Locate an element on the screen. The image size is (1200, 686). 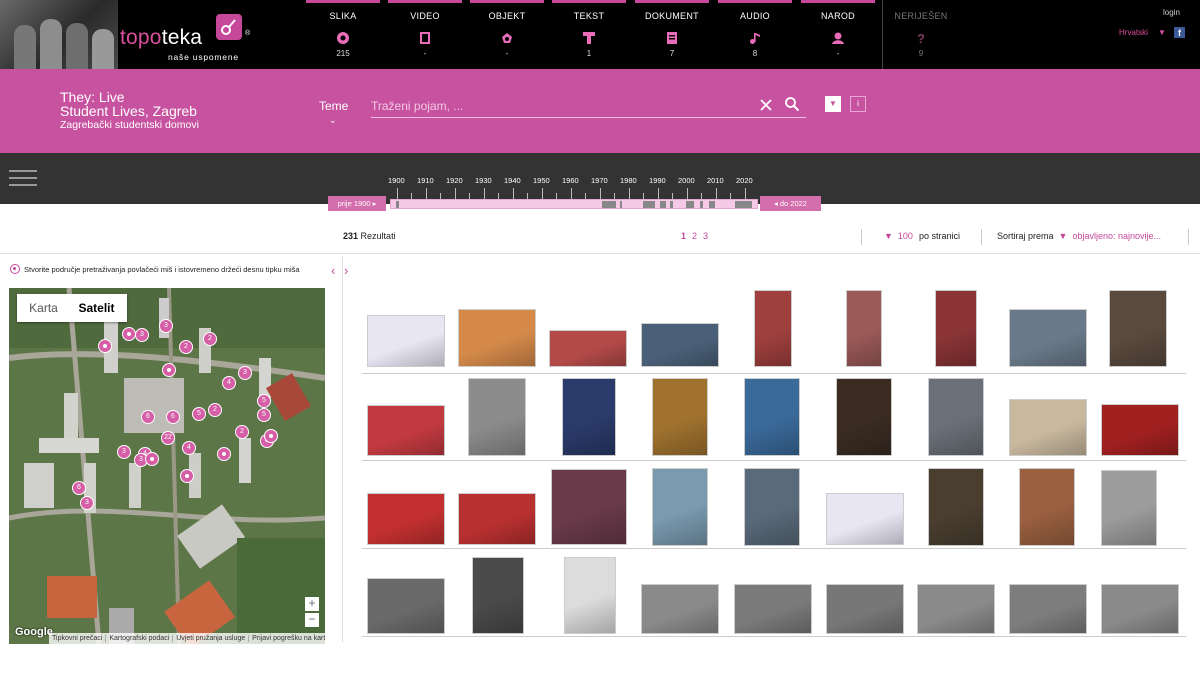
map-footer-link: Uvjeti pružanja usluge is located at coordinates (211, 638).